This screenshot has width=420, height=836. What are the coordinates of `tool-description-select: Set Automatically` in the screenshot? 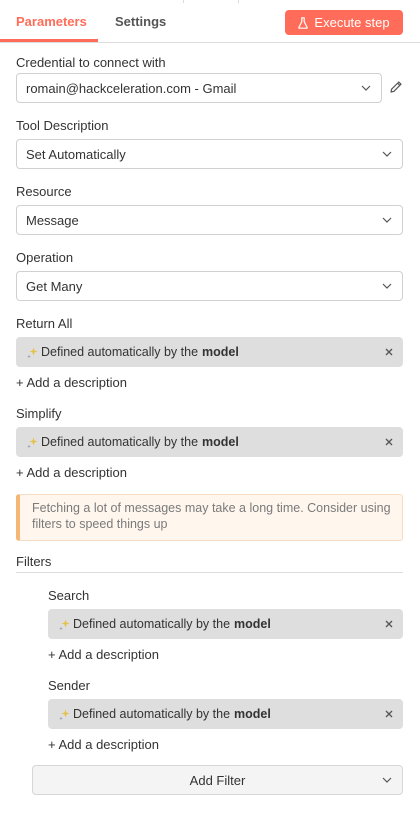 It's located at (209, 154).